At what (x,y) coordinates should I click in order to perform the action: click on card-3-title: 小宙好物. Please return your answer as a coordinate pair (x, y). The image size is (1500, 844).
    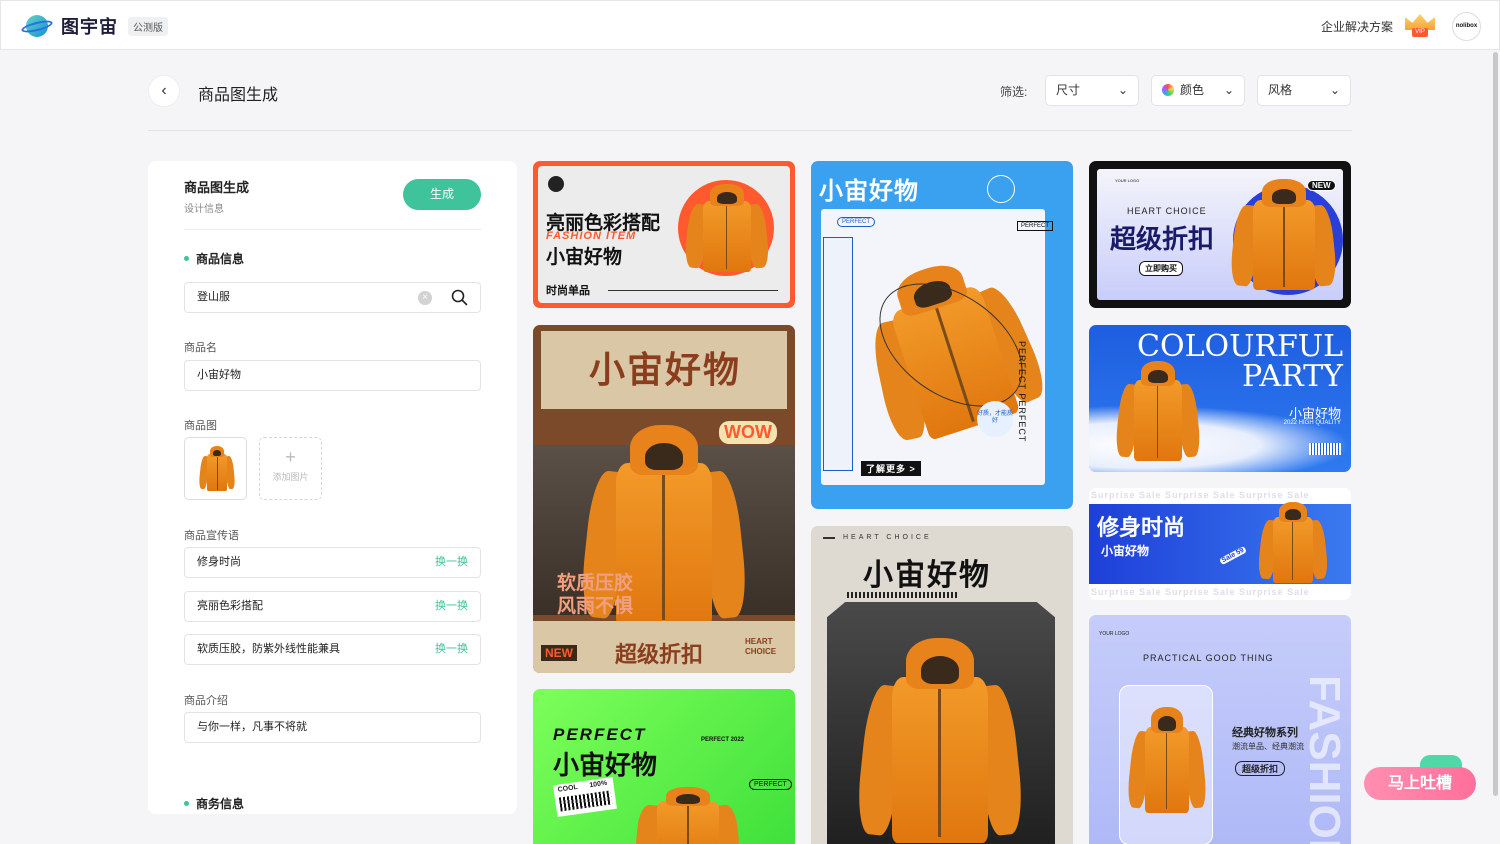
    Looking at the image, I should click on (605, 765).